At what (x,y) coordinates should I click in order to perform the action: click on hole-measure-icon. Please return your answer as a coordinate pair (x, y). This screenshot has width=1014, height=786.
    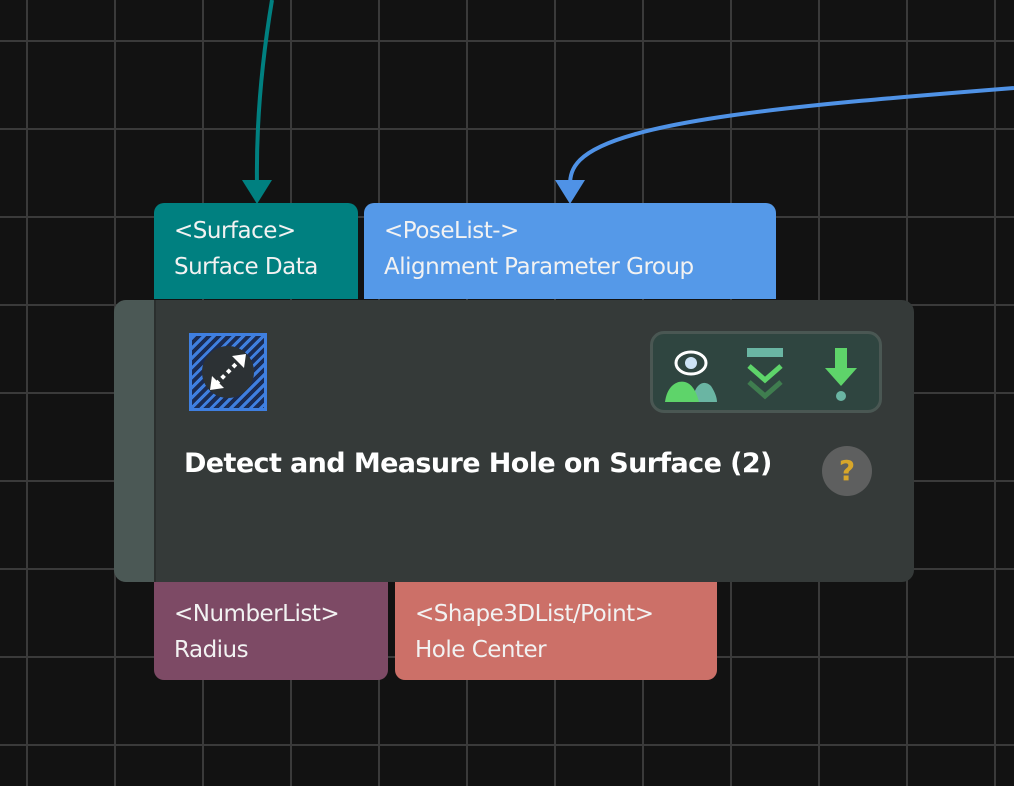
    Looking at the image, I should click on (228, 372).